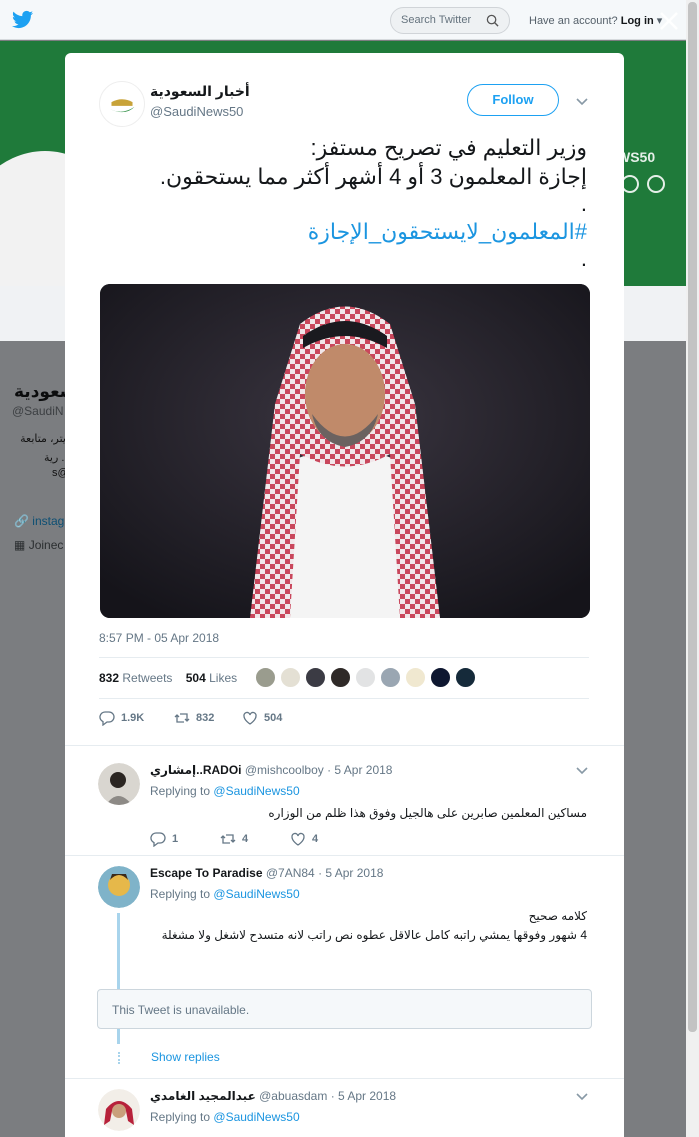  Describe the element at coordinates (38, 411) in the screenshot. I see `profile-handle: @SaudiN` at that location.